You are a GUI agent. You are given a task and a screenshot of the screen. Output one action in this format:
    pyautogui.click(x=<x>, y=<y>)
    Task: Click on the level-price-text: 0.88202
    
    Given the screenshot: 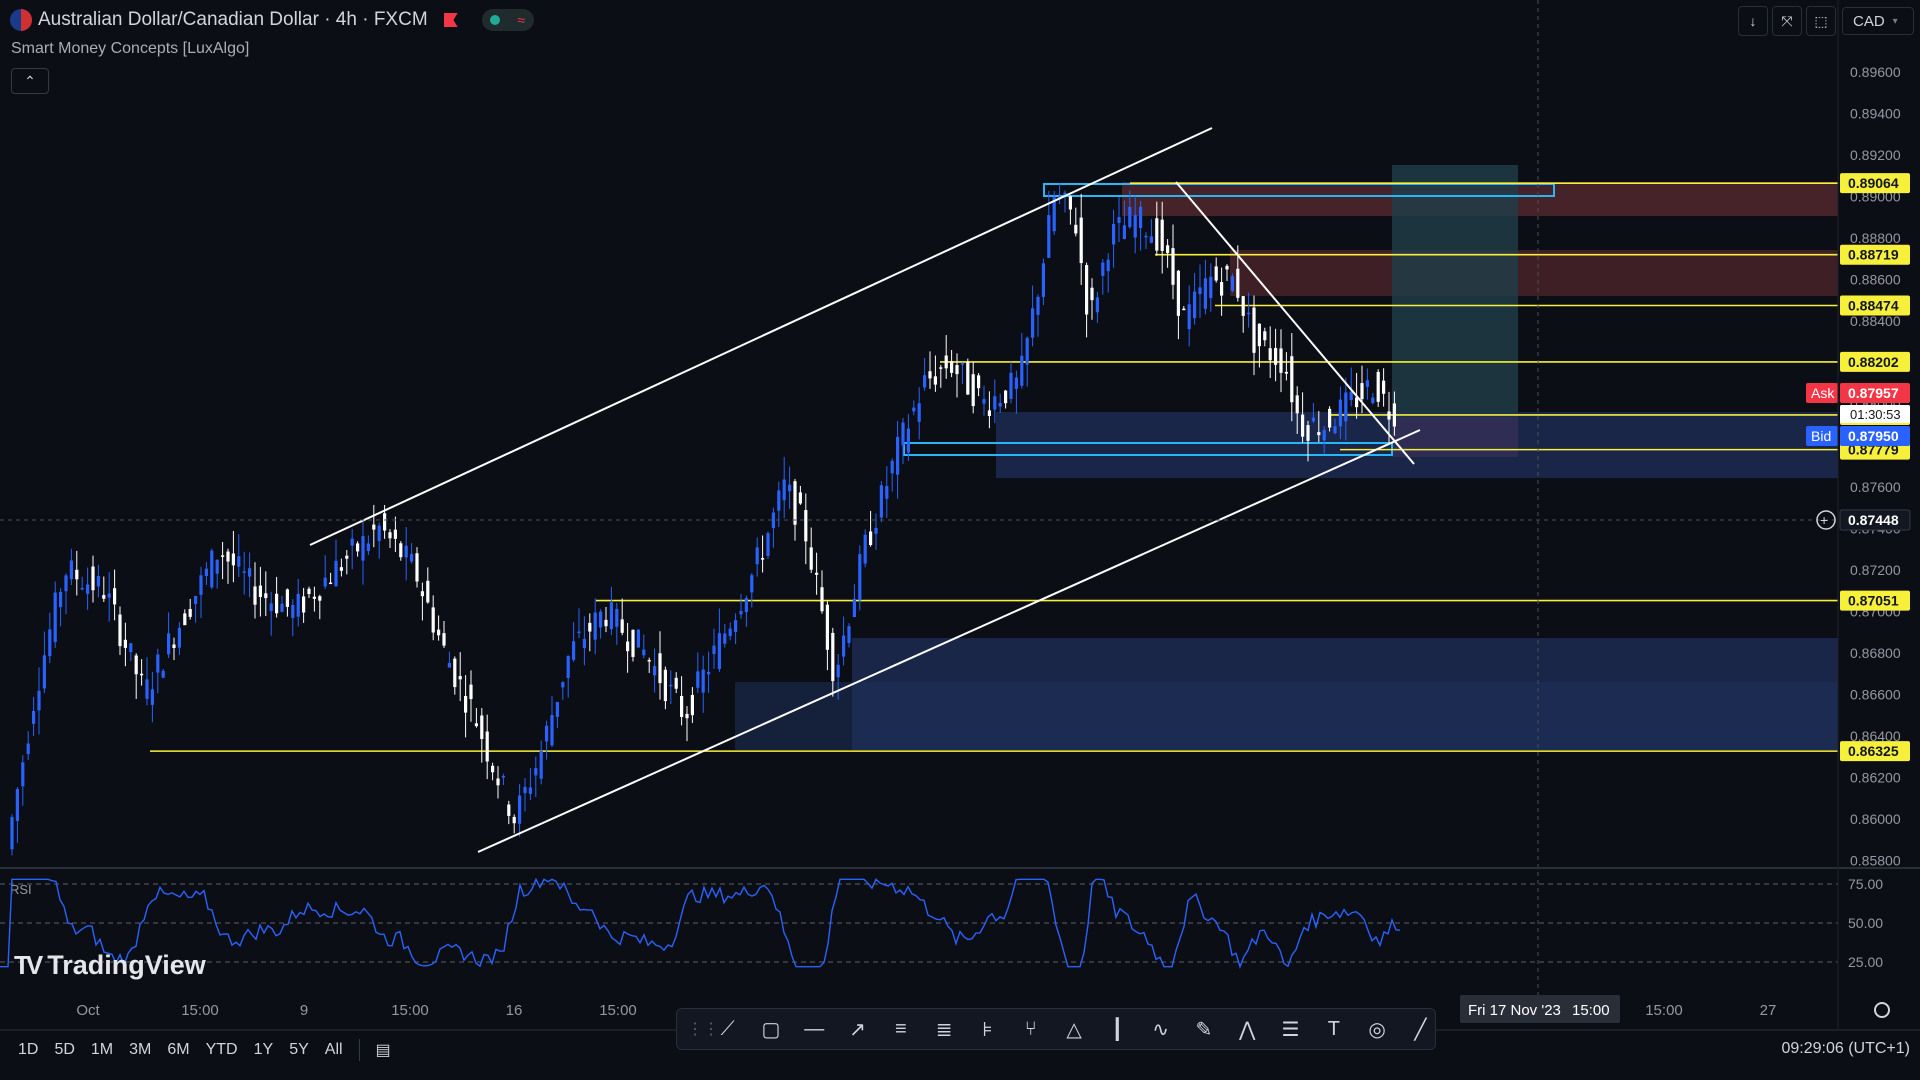 What is the action you would take?
    pyautogui.click(x=1873, y=362)
    